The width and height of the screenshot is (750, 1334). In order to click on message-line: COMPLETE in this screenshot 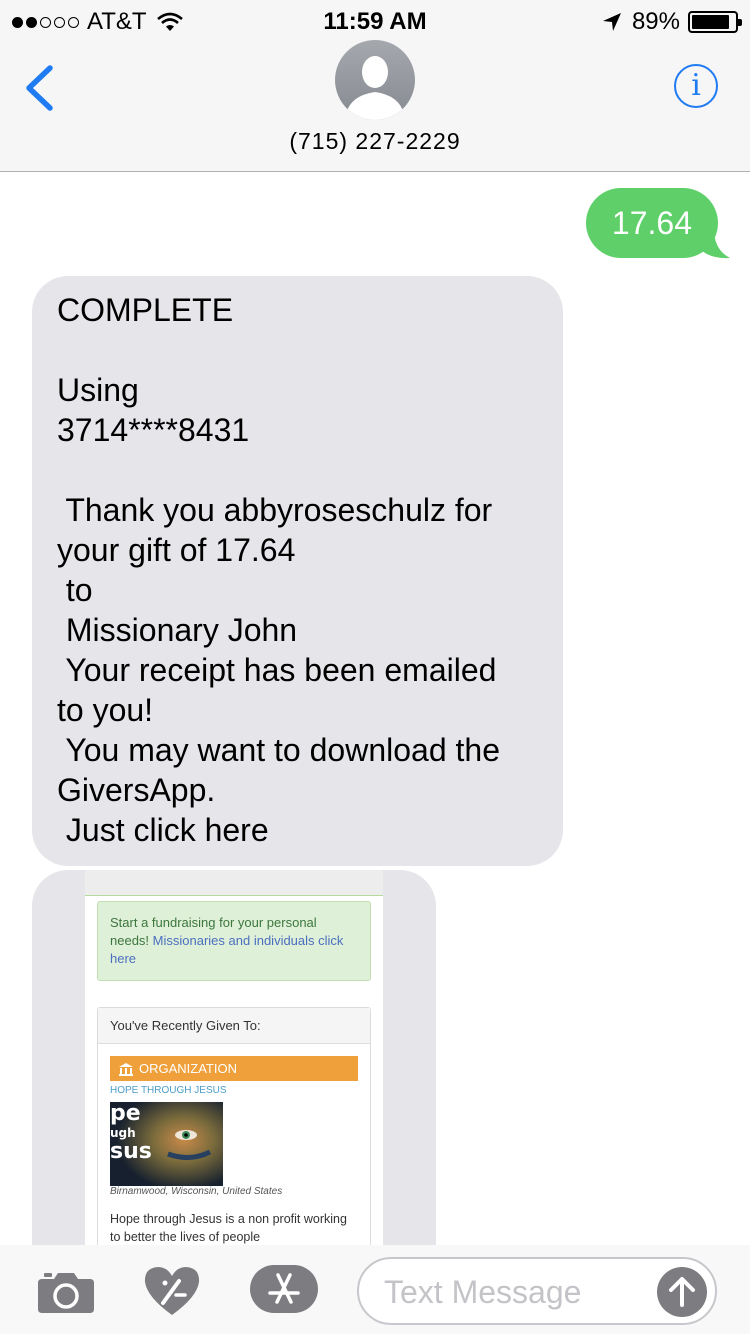, I will do `click(145, 310)`.